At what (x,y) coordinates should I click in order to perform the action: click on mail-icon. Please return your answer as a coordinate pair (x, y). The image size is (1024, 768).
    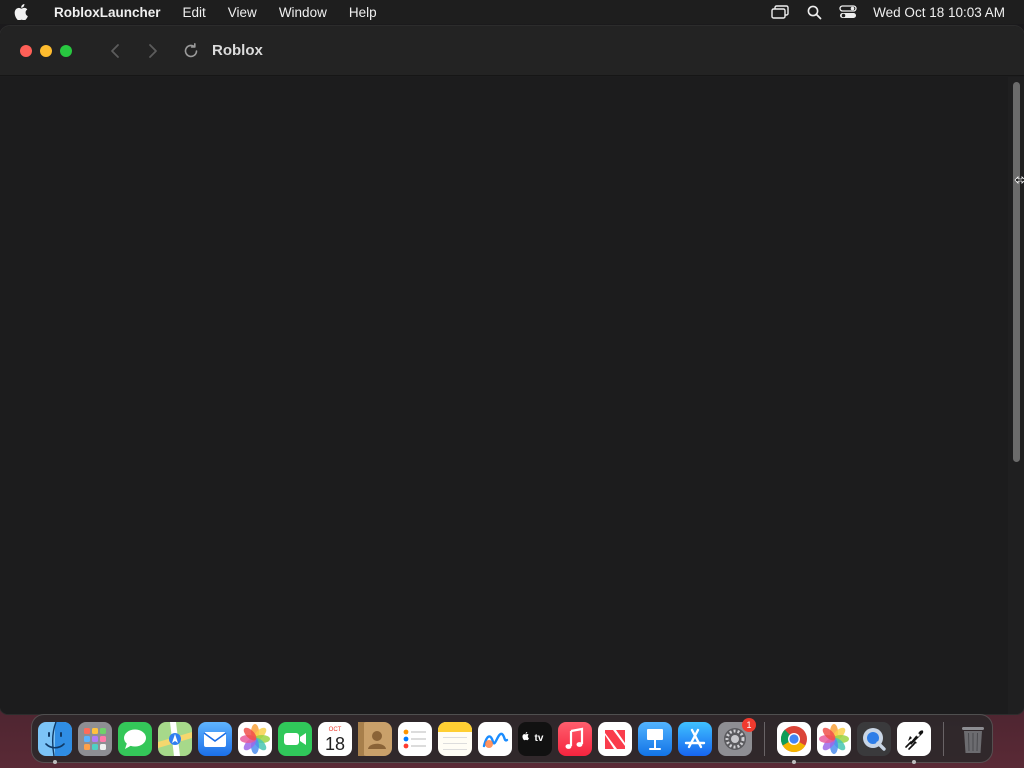
    Looking at the image, I should click on (215, 738).